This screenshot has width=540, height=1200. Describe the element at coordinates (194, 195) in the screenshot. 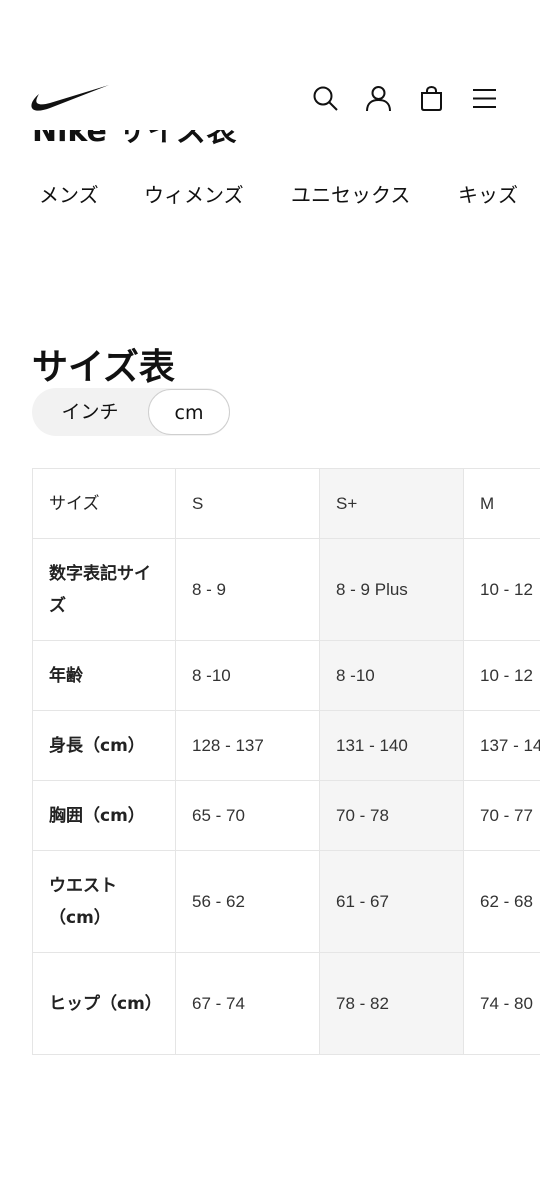

I see `tab-womens: ウィメンズ` at that location.